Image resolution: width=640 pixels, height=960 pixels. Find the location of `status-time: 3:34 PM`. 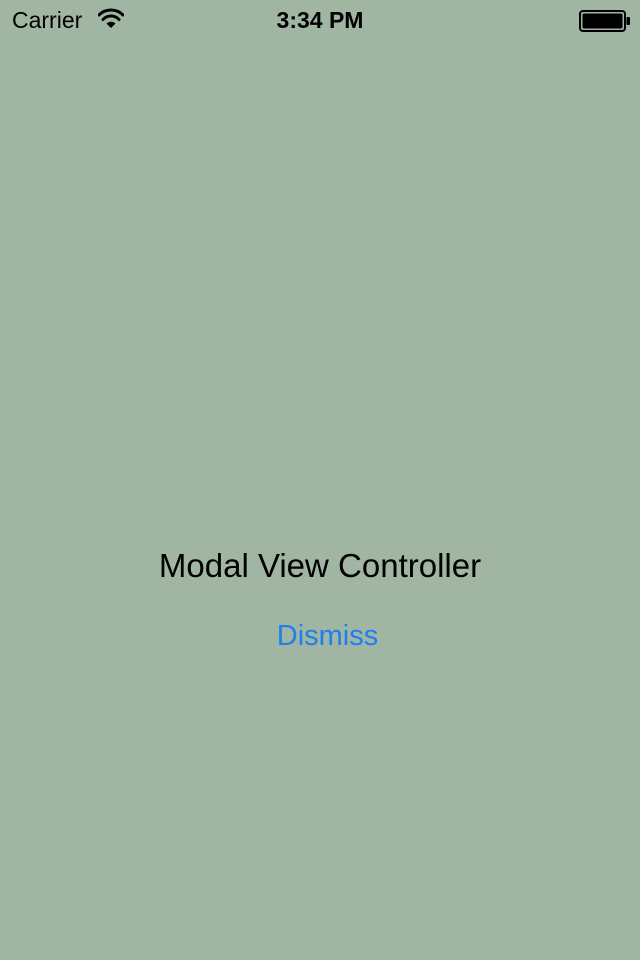

status-time: 3:34 PM is located at coordinates (320, 20).